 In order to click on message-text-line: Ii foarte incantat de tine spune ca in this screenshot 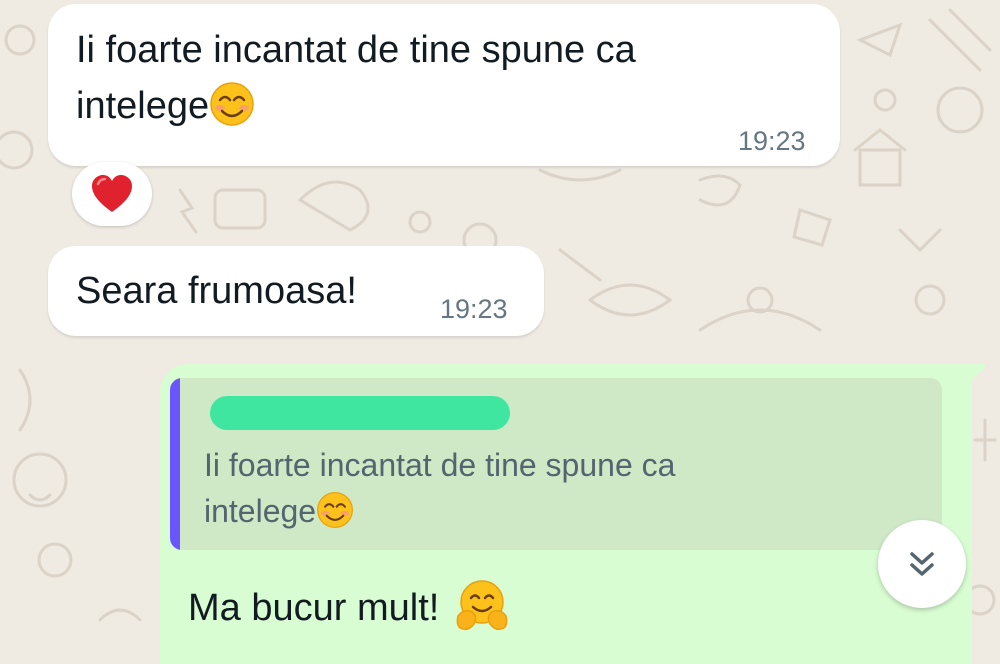, I will do `click(356, 50)`.